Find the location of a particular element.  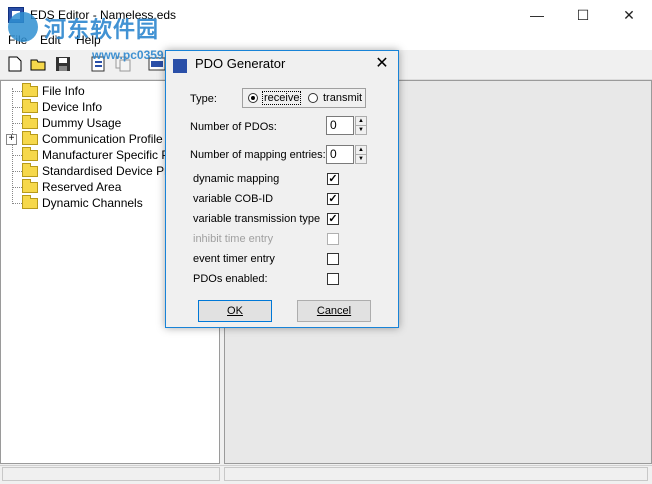

transmit-radio-label: transmit is located at coordinates (342, 98).